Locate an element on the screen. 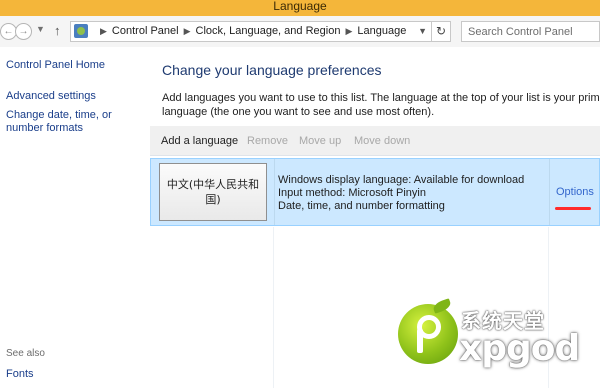  fonts-link: Fonts is located at coordinates (20, 374).